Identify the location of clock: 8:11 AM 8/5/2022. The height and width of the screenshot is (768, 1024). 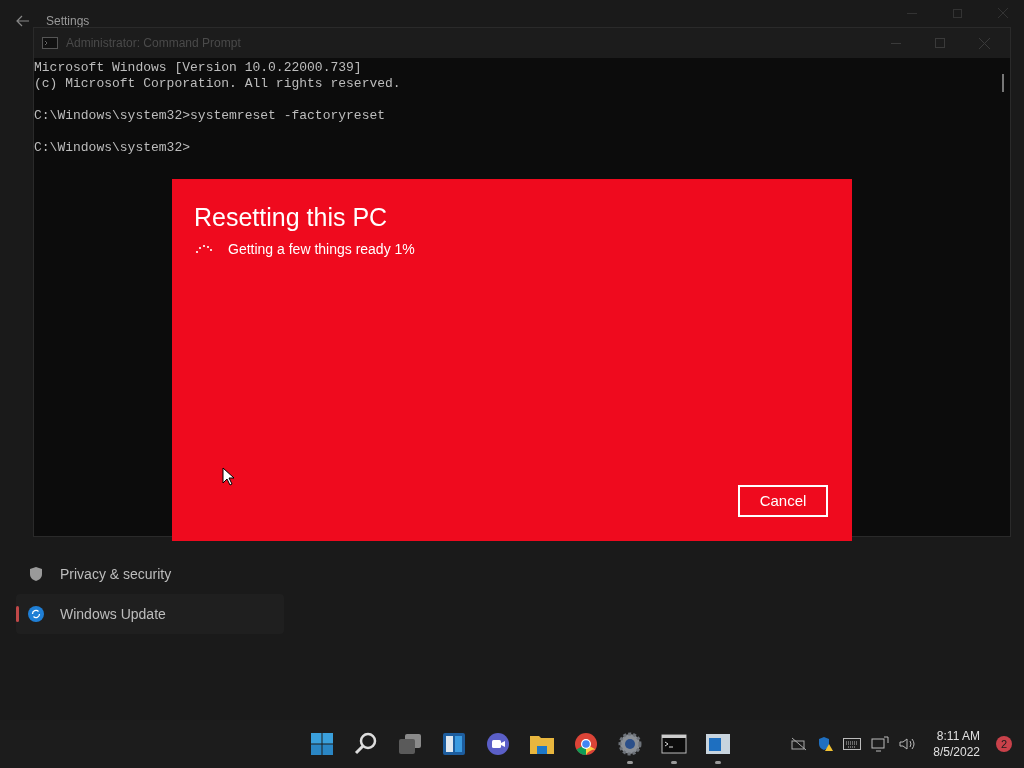
(956, 744).